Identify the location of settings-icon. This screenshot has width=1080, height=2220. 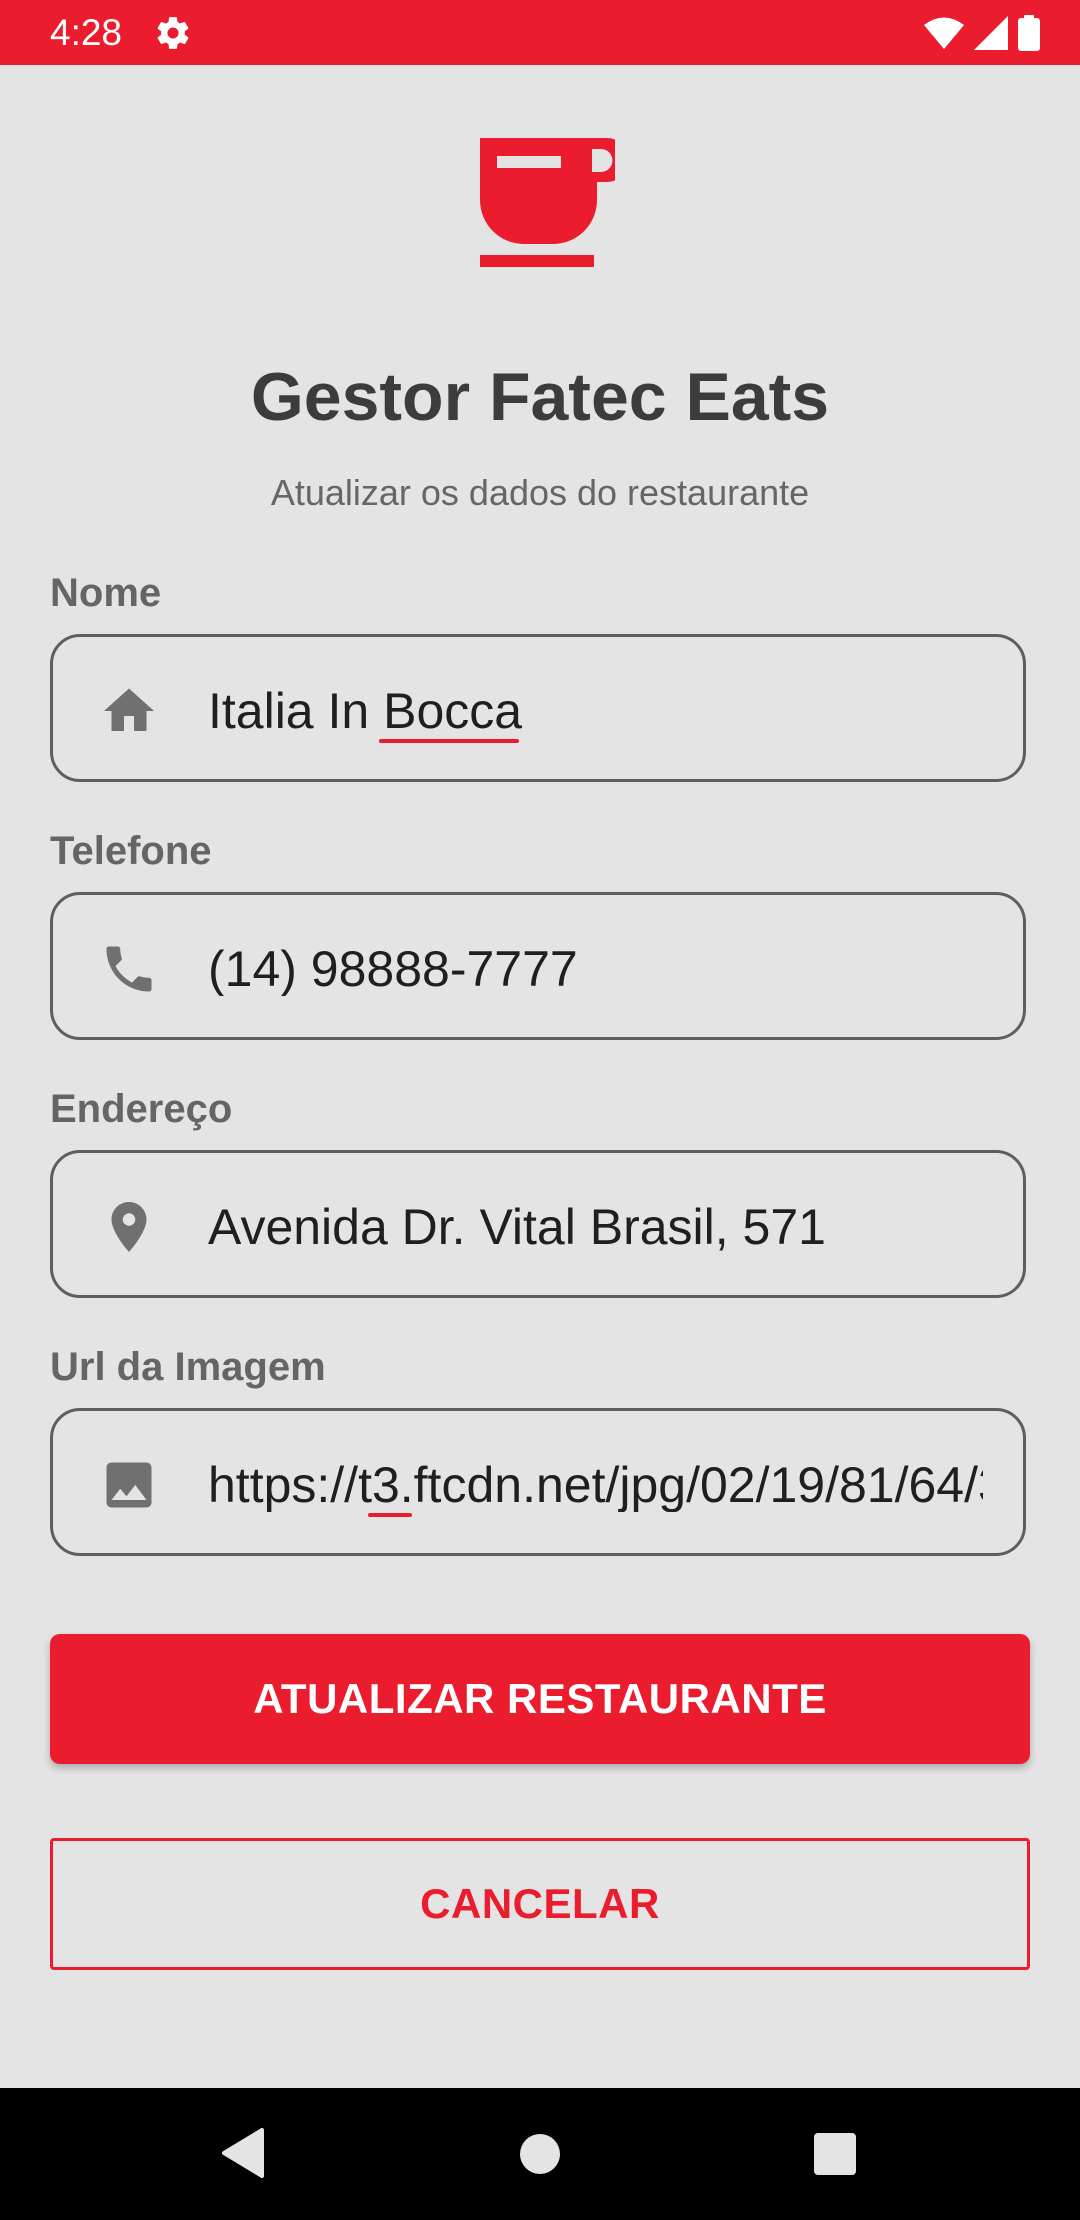
(173, 33).